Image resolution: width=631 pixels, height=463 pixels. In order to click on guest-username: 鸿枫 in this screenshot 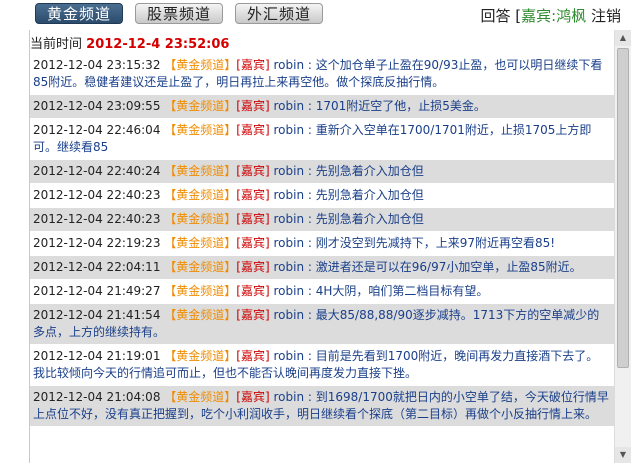, I will do `click(571, 16)`.